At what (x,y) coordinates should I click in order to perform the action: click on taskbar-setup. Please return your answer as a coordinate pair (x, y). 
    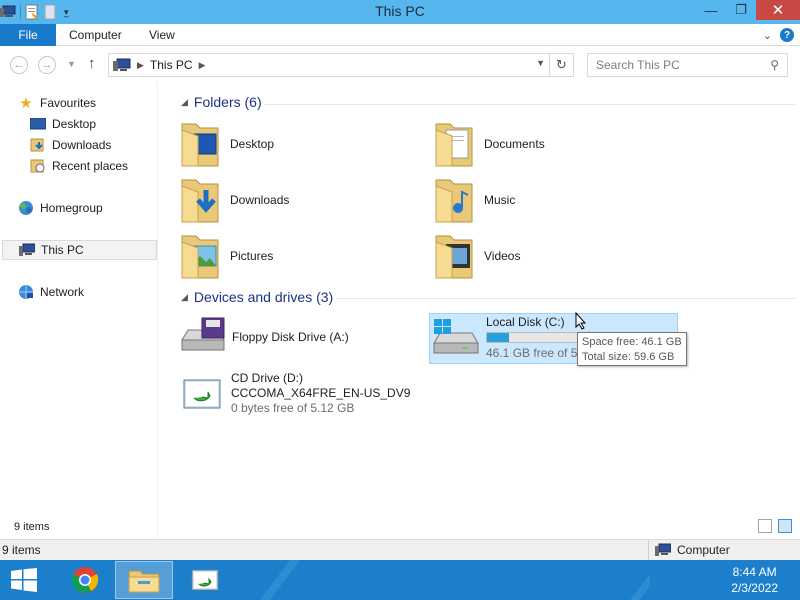
    Looking at the image, I should click on (205, 580).